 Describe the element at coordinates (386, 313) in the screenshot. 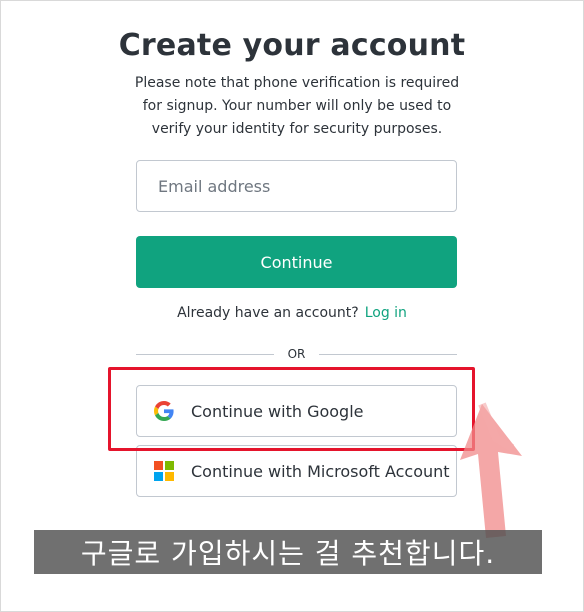

I see `login-link: Log in` at that location.